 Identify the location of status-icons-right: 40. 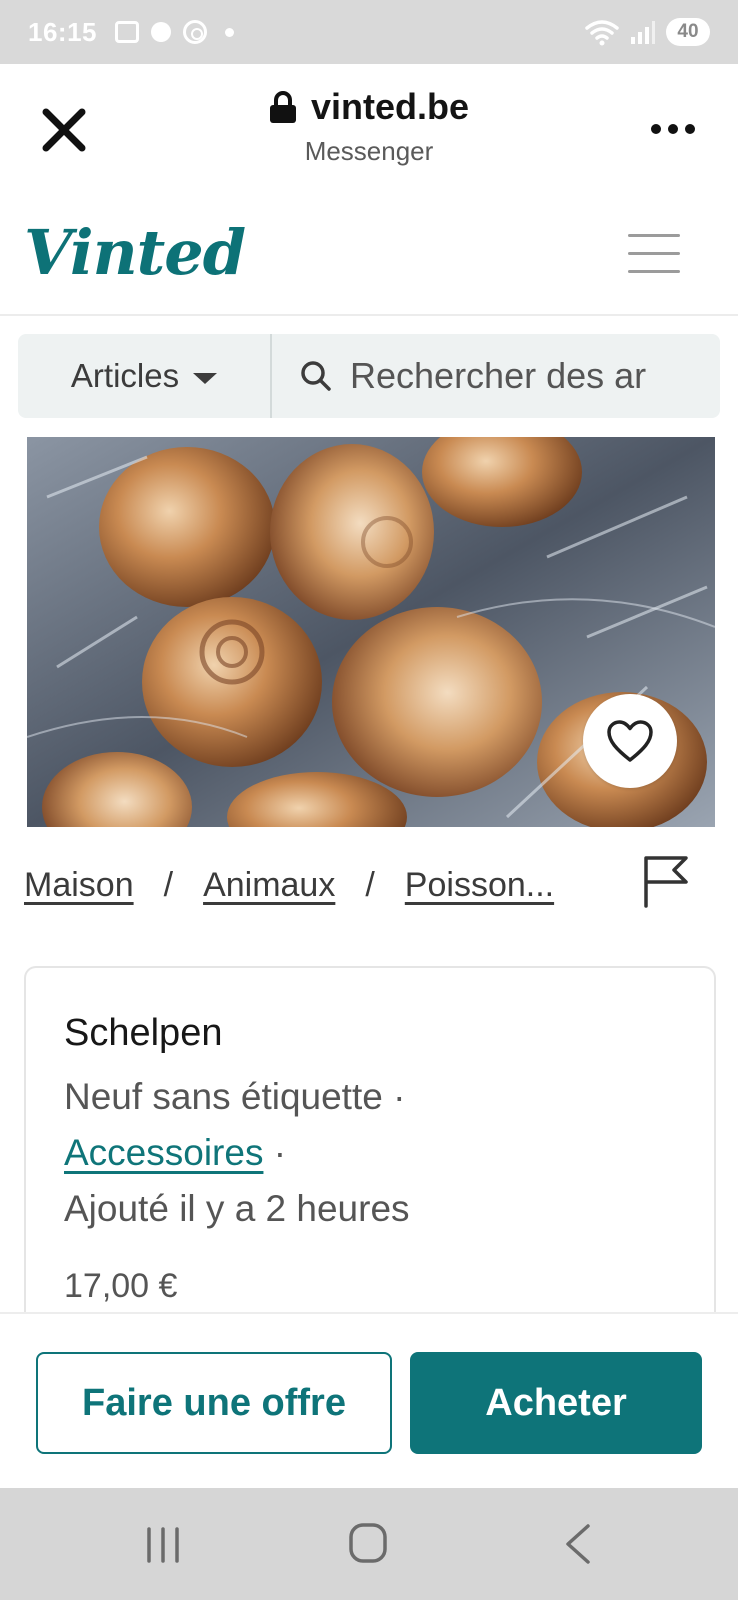
(647, 32).